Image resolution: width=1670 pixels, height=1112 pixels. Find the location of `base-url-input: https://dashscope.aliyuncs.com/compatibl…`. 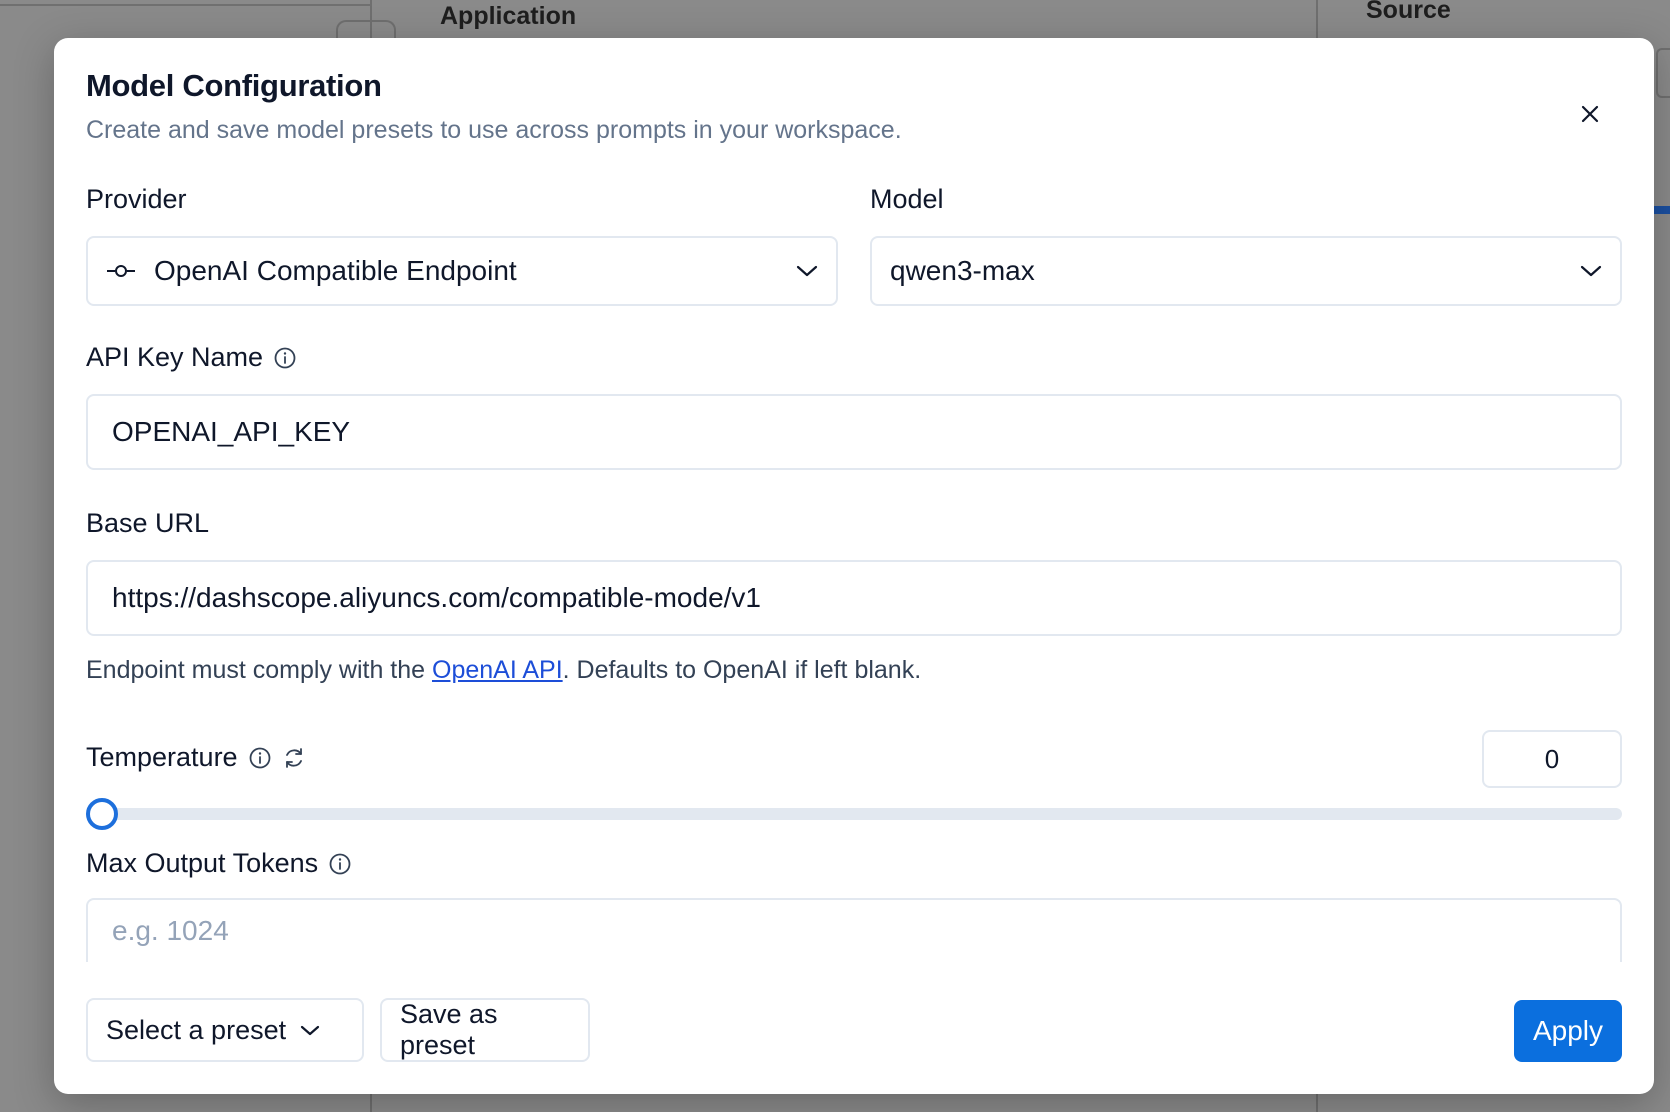

base-url-input: https://dashscope.aliyuncs.com/compatibl… is located at coordinates (854, 598).